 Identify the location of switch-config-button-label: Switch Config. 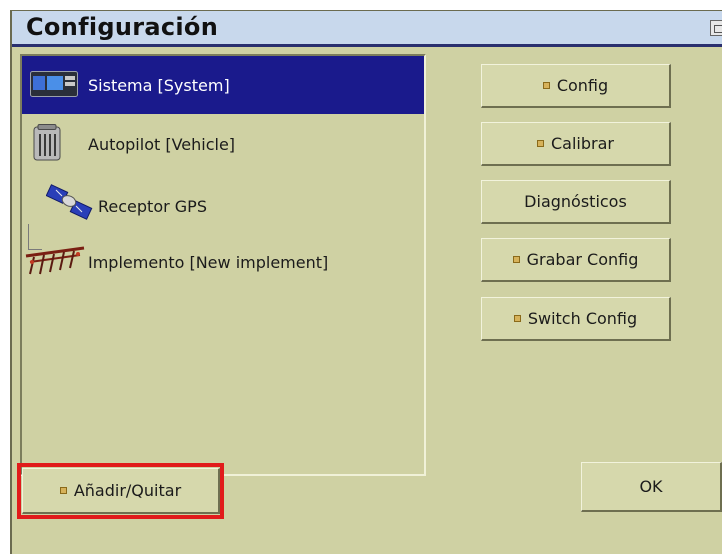
(582, 318).